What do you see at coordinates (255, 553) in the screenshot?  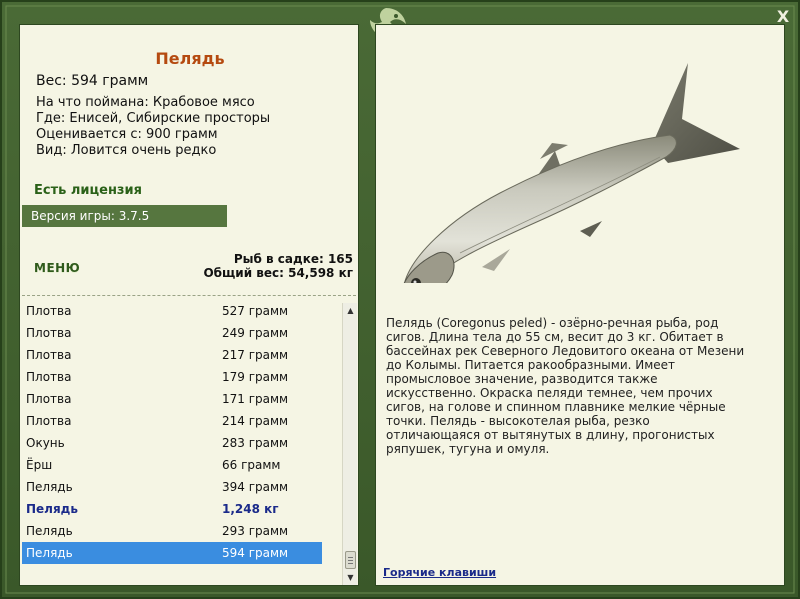 I see `item-weight: 594 грамм` at bounding box center [255, 553].